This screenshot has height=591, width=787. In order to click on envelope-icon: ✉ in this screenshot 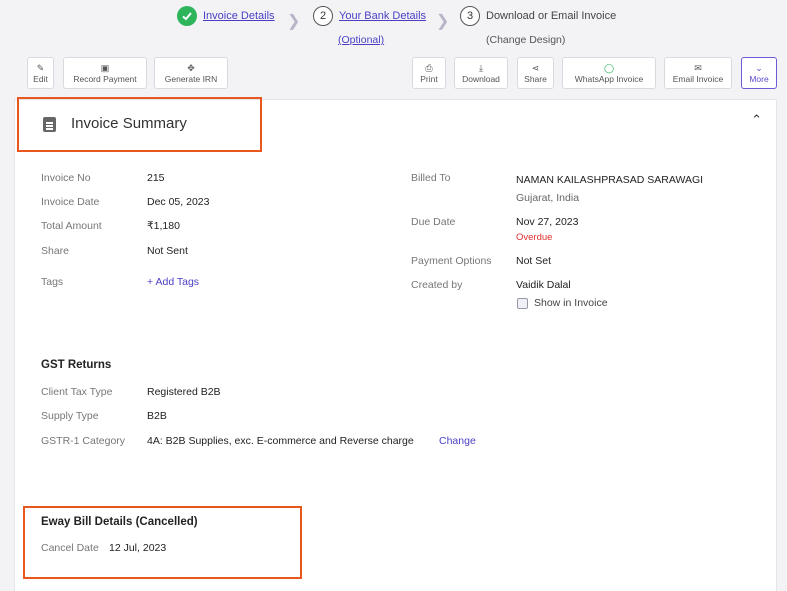, I will do `click(698, 67)`.